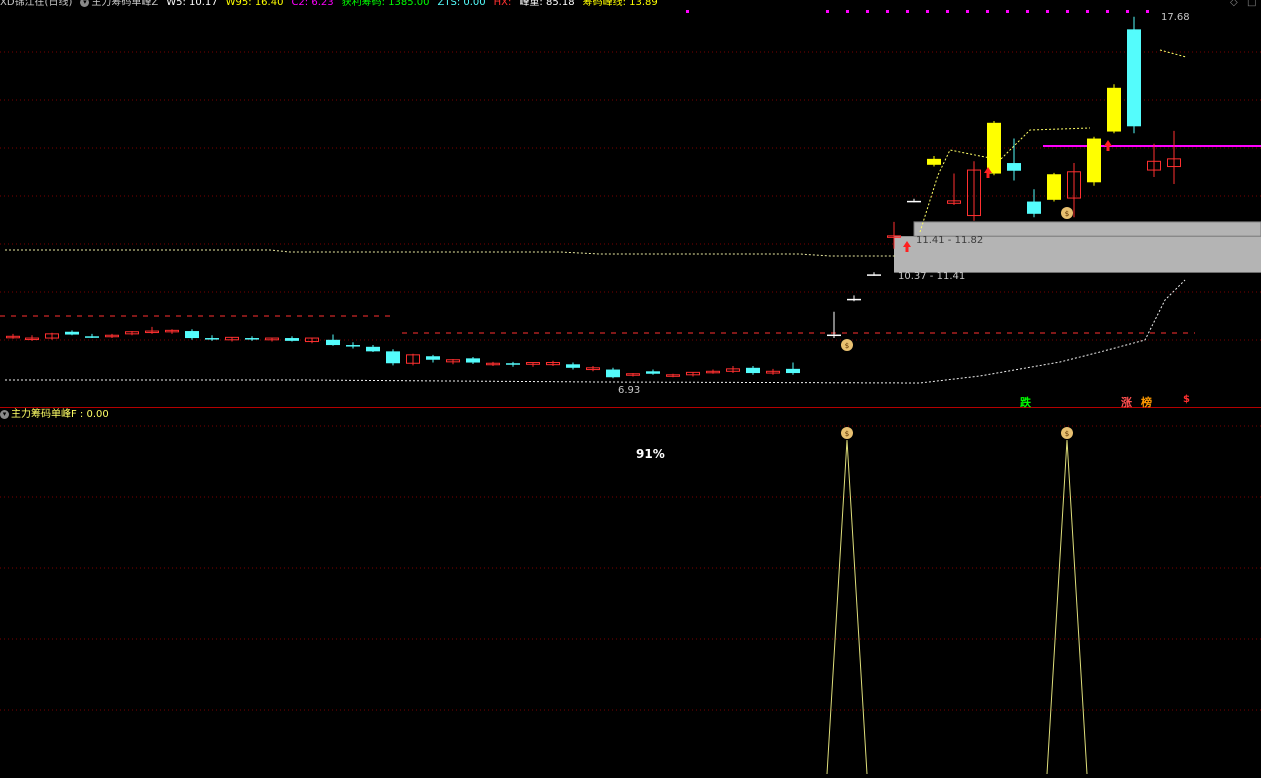 The image size is (1261, 778). What do you see at coordinates (1234, 4) in the screenshot?
I see `diamond-icon: ◇` at bounding box center [1234, 4].